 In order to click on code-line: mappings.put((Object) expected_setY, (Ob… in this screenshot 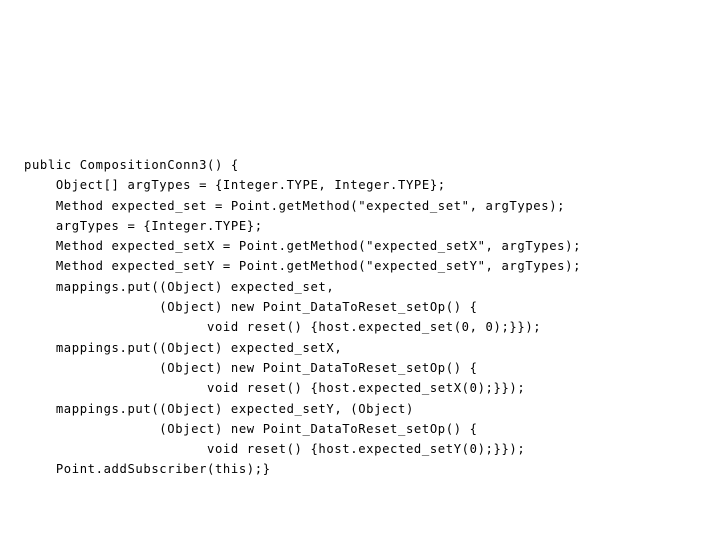, I will do `click(219, 408)`.